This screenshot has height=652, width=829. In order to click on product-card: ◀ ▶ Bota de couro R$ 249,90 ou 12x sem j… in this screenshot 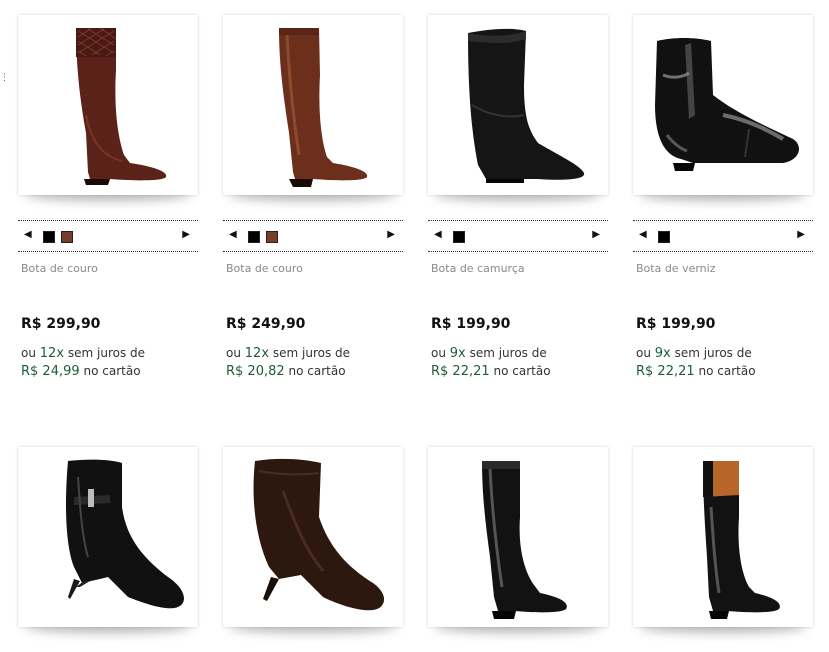, I will do `click(313, 197)`.